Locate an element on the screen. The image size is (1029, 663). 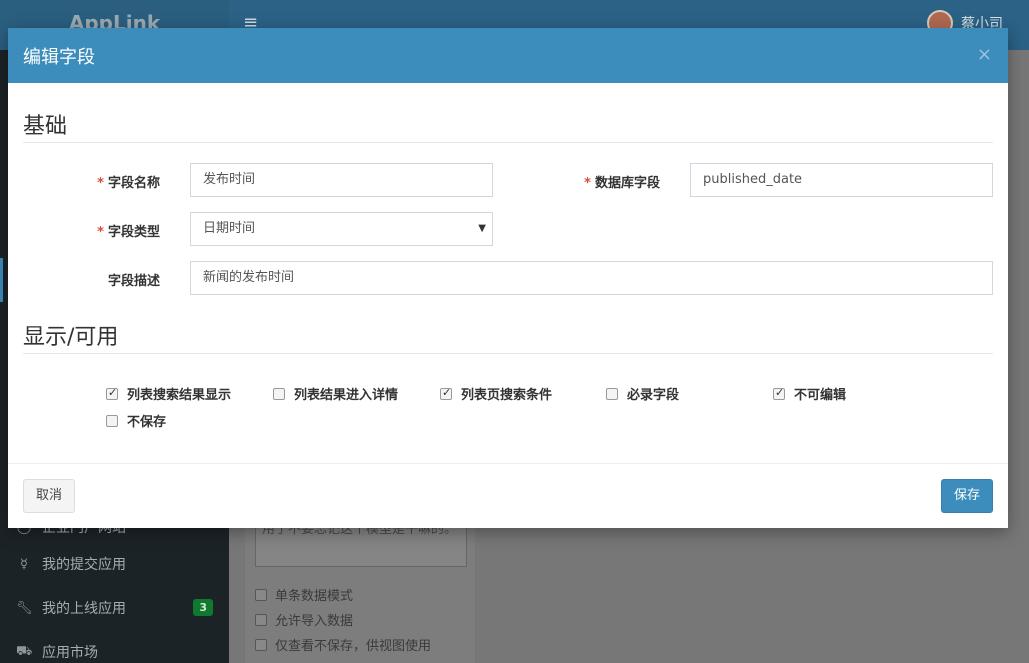
field-desc-label: 字段描述 is located at coordinates (133, 281).